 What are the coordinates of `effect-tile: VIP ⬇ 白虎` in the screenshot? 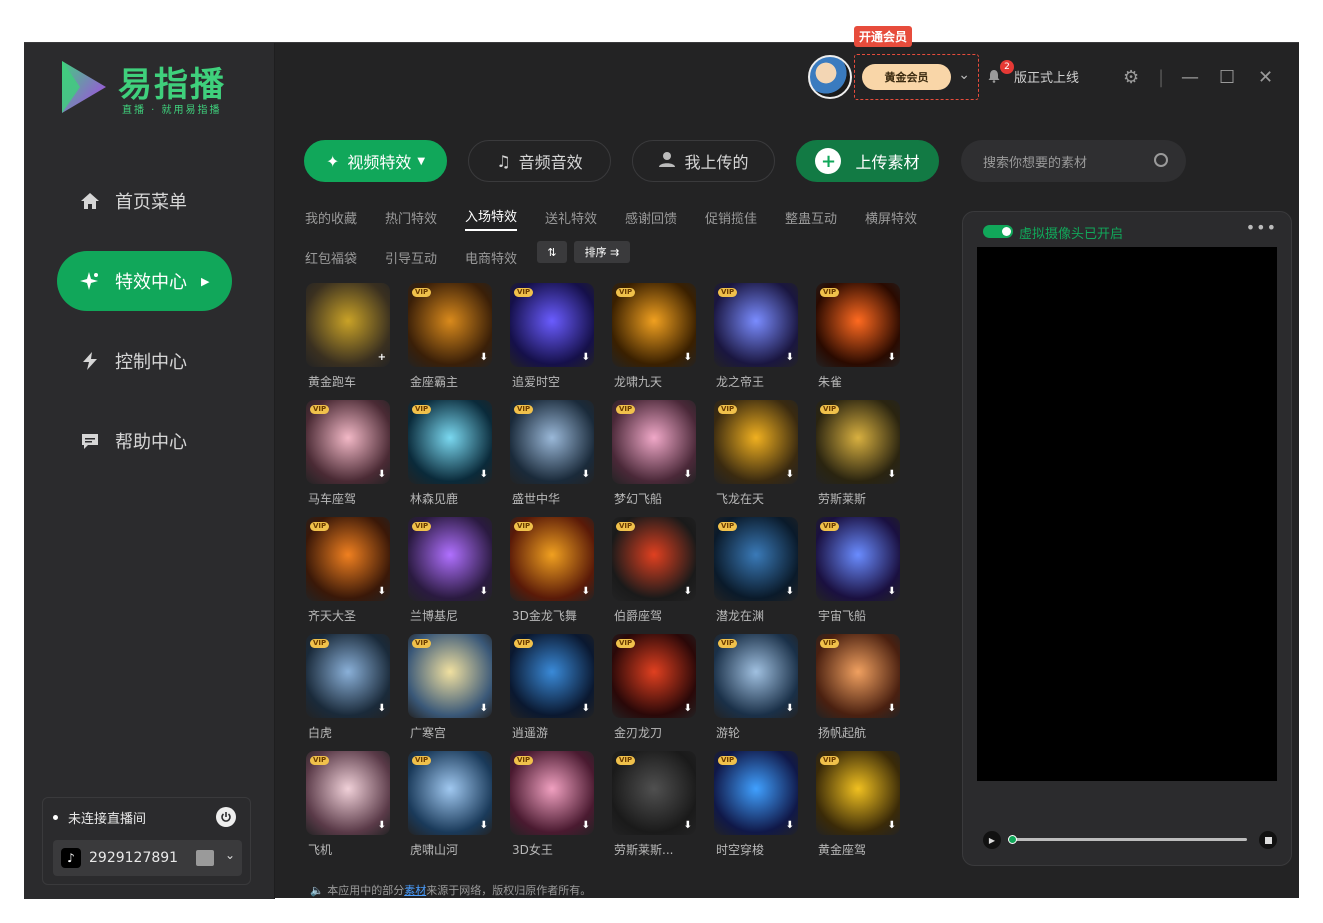 It's located at (349, 687).